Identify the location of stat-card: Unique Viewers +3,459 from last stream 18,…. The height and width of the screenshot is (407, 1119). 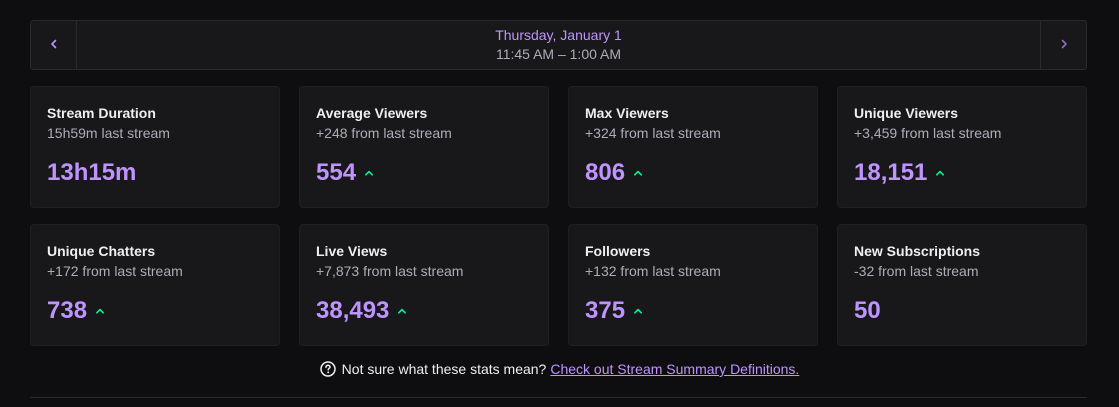
(962, 147).